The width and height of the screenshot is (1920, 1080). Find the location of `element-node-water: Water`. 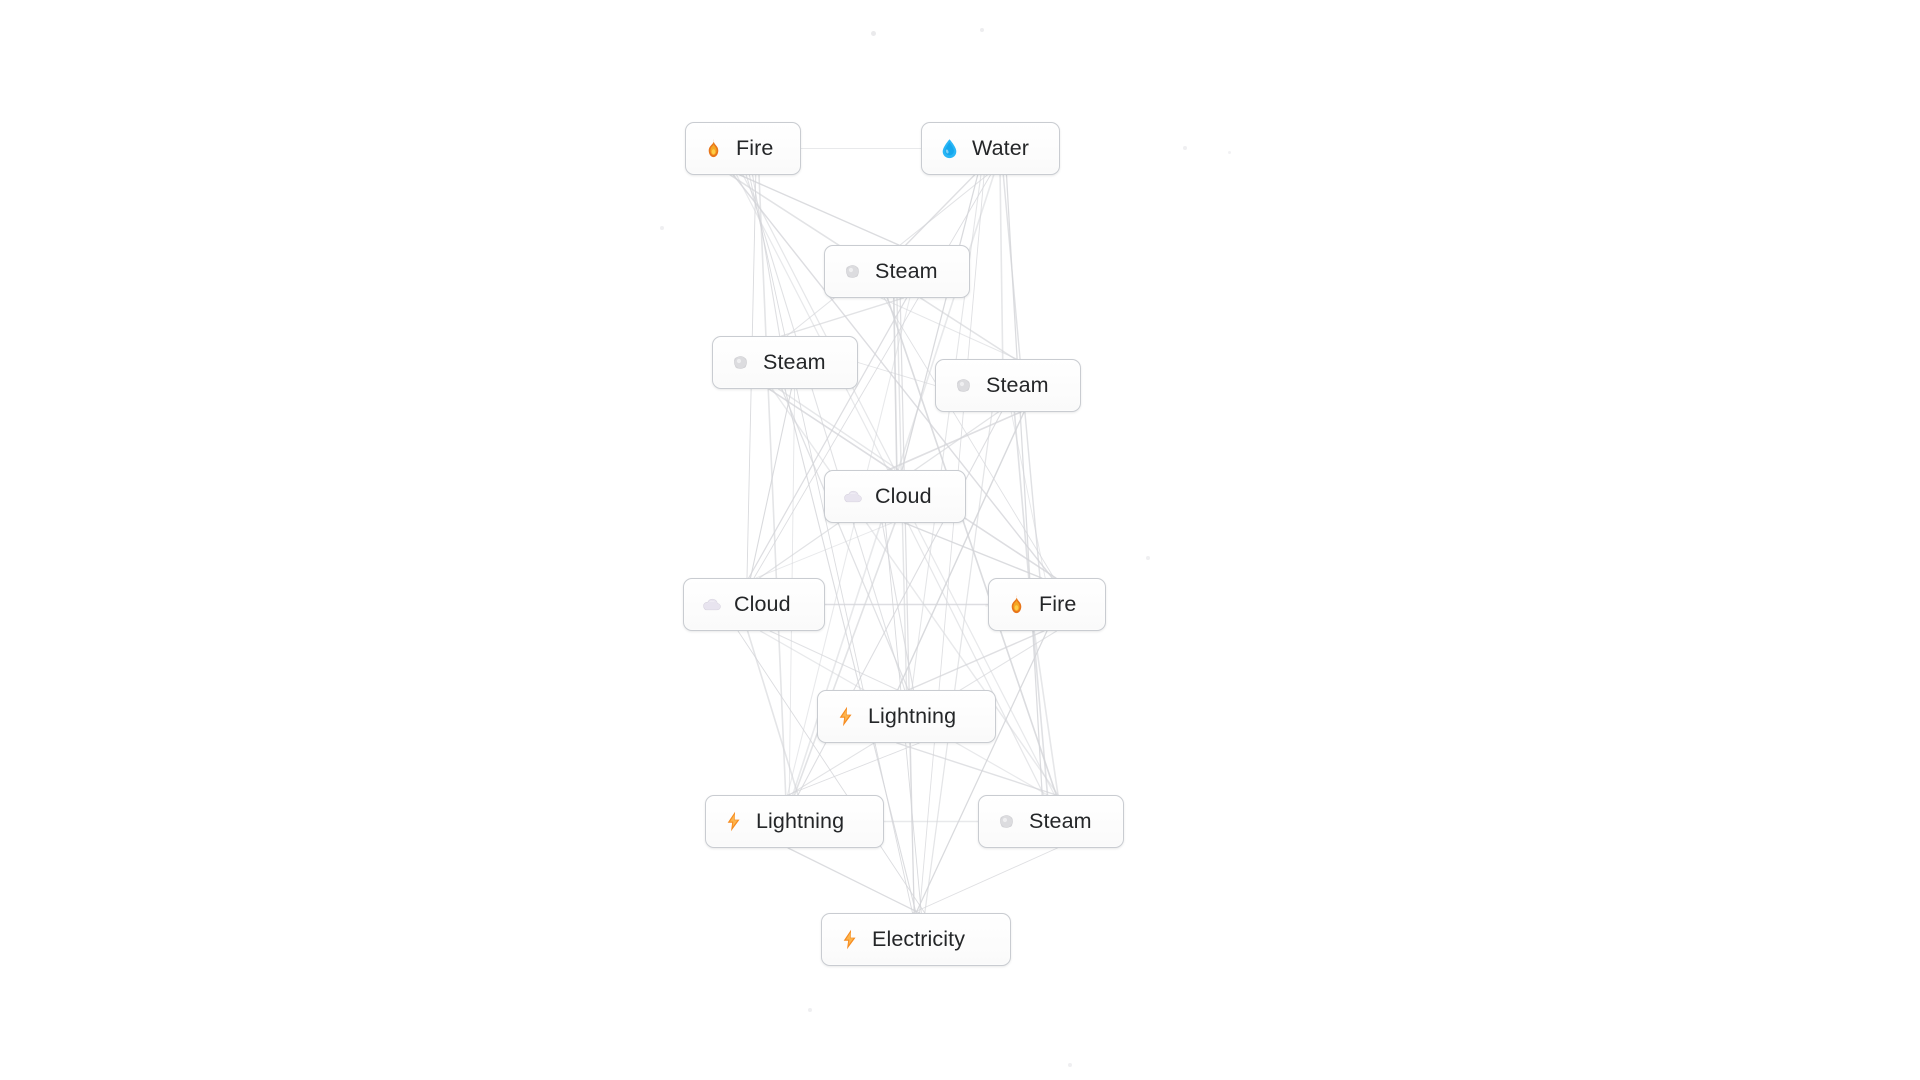

element-node-water: Water is located at coordinates (990, 148).